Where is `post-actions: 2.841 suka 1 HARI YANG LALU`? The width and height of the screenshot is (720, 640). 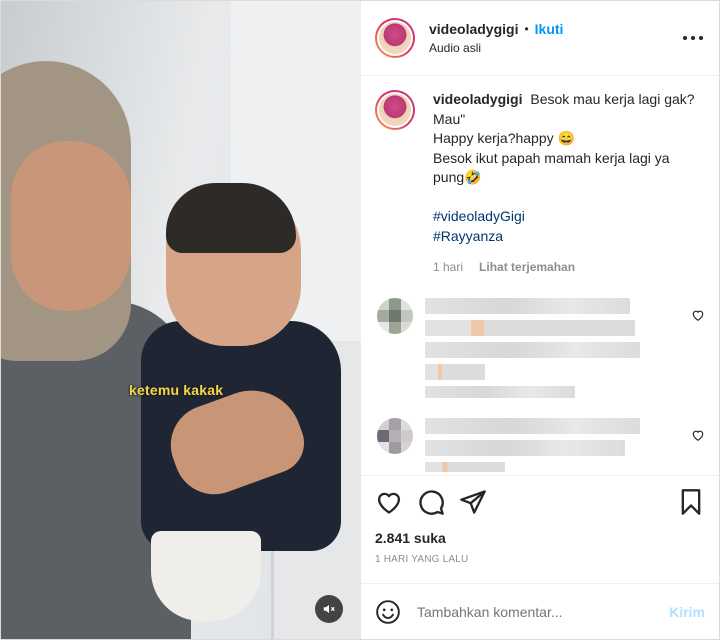
post-actions: 2.841 suka 1 HARI YANG LALU is located at coordinates (540, 529).